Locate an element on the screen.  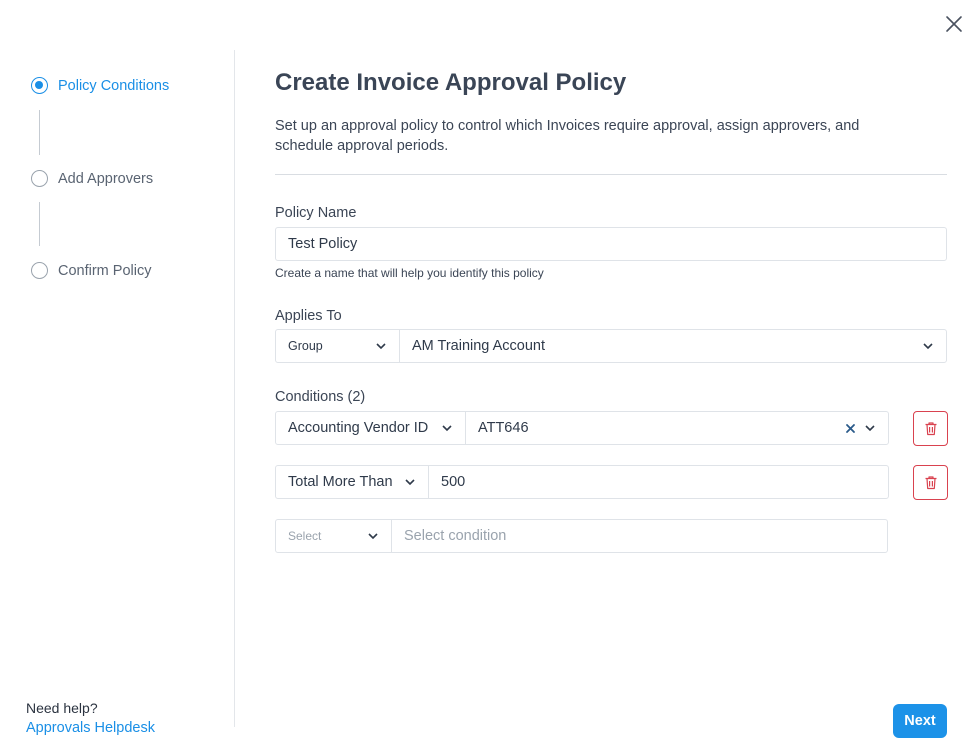
close-button is located at coordinates (954, 24).